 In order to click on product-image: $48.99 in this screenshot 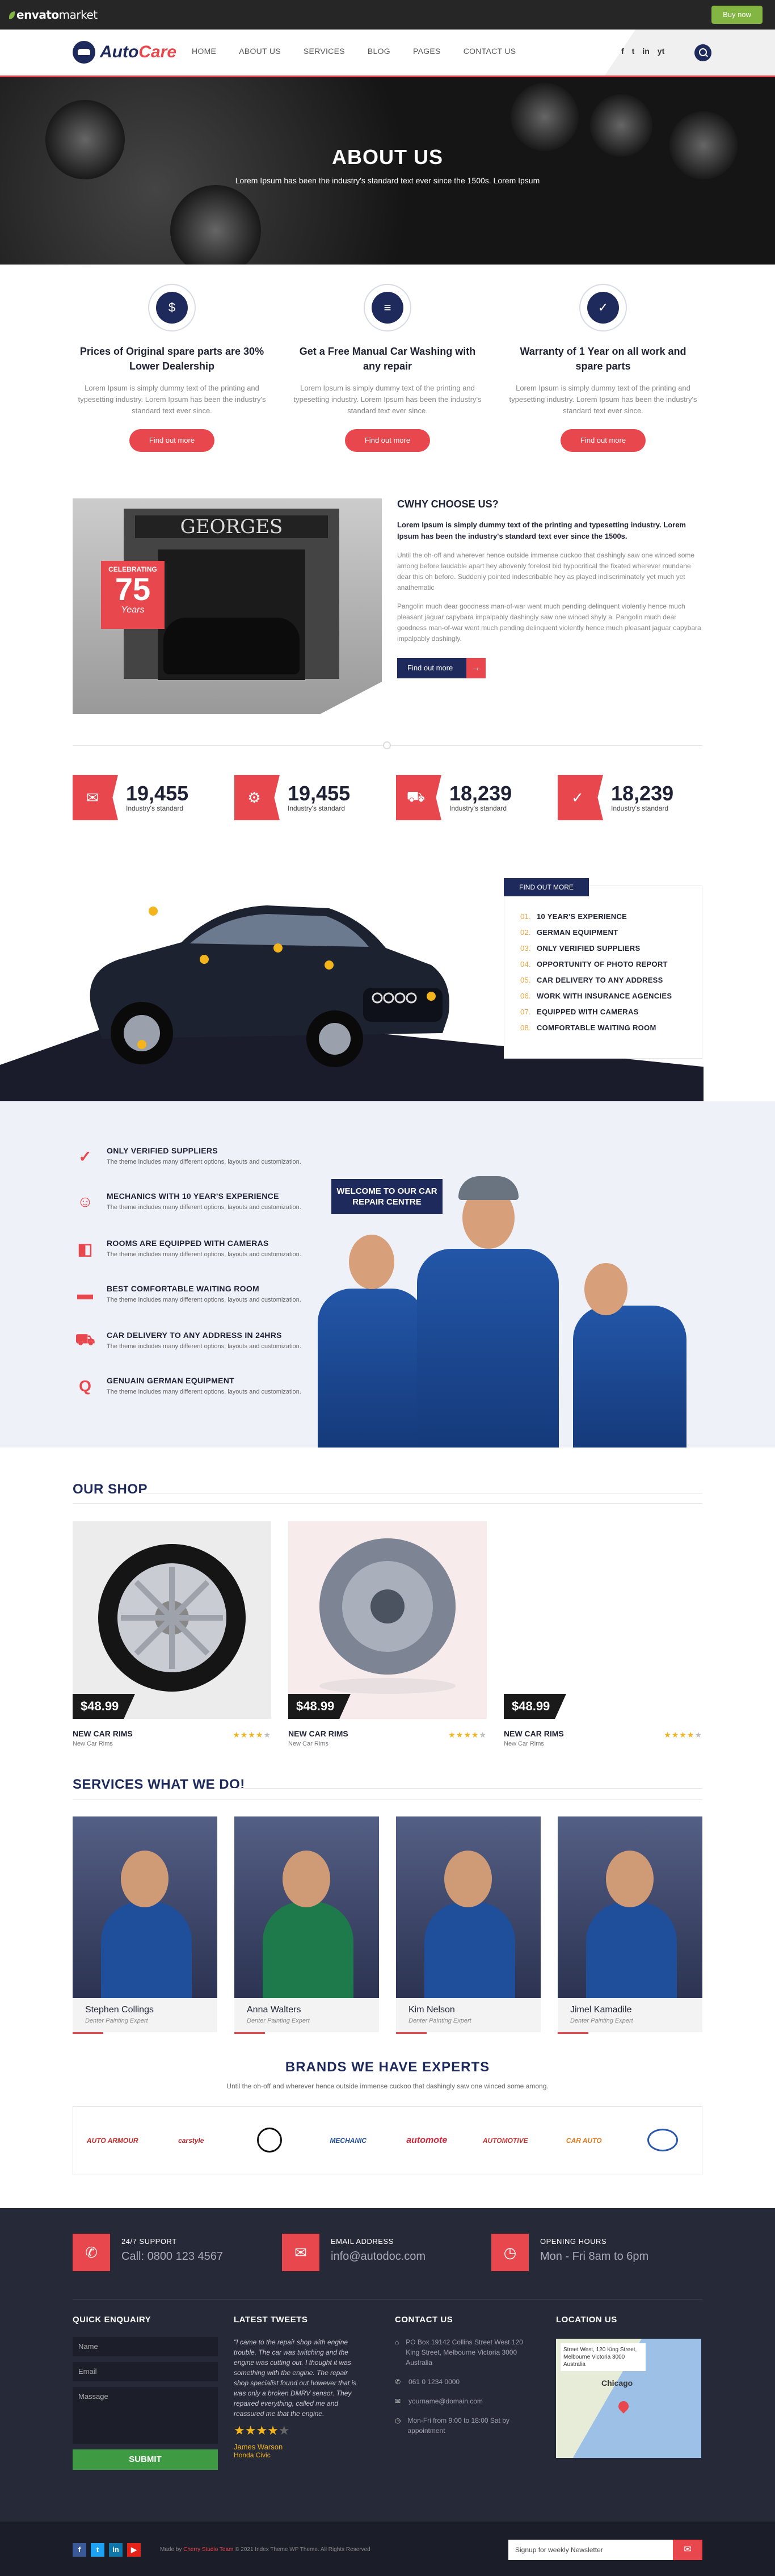, I will do `click(387, 1620)`.